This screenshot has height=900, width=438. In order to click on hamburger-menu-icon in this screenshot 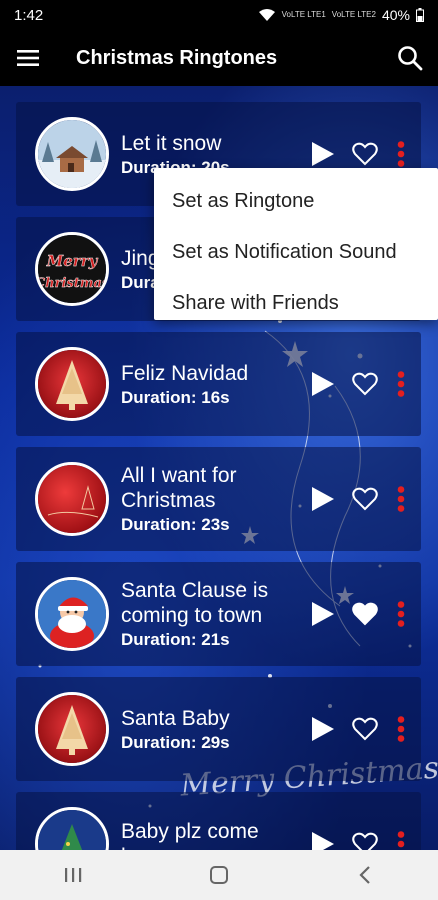, I will do `click(28, 58)`.